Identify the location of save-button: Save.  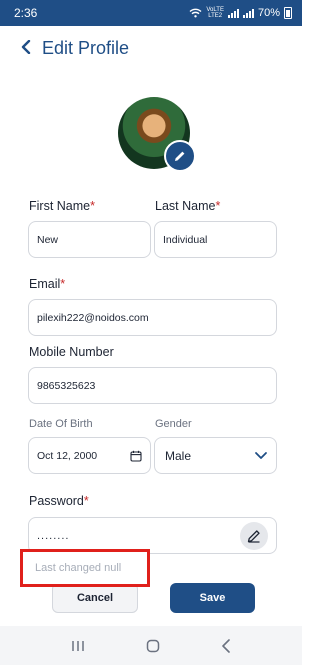
(212, 598).